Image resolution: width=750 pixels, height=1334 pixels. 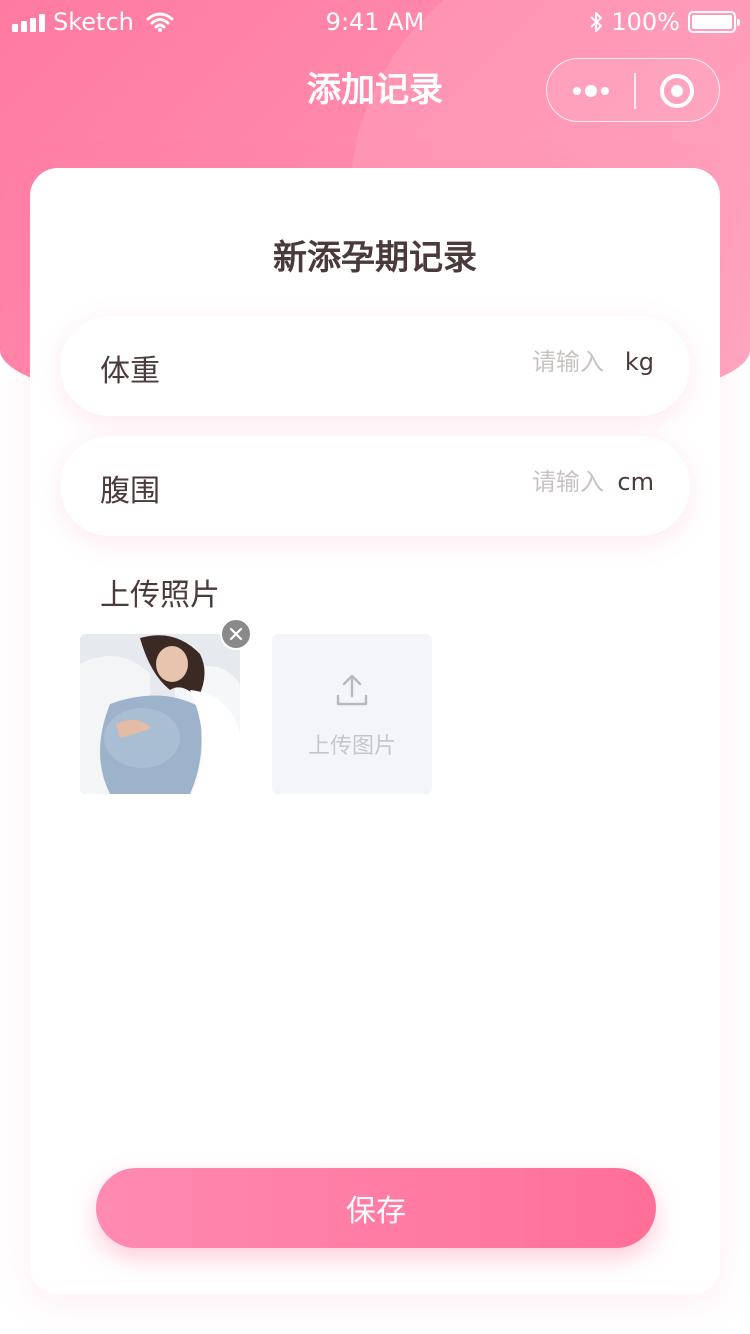 I want to click on upload-image-button: 上传图片, so click(x=352, y=714).